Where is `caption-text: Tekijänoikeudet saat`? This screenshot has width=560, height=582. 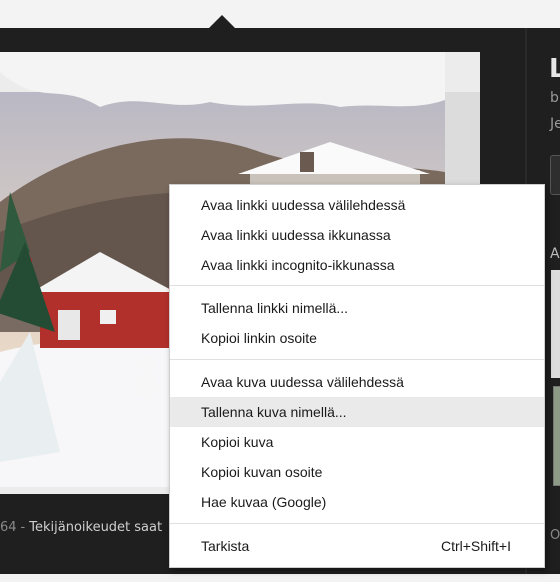 caption-text: Tekijänoikeudet saat is located at coordinates (96, 527).